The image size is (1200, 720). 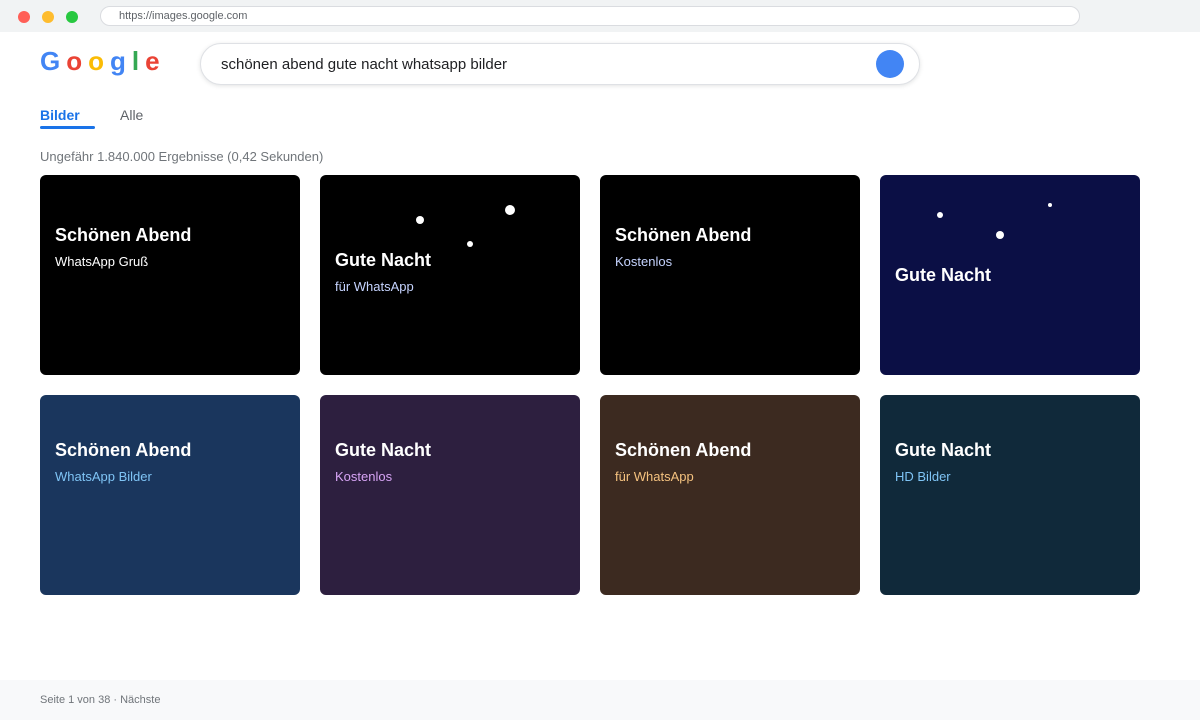 What do you see at coordinates (730, 275) in the screenshot?
I see `image-result-card: Schönen Abend Kostenlos` at bounding box center [730, 275].